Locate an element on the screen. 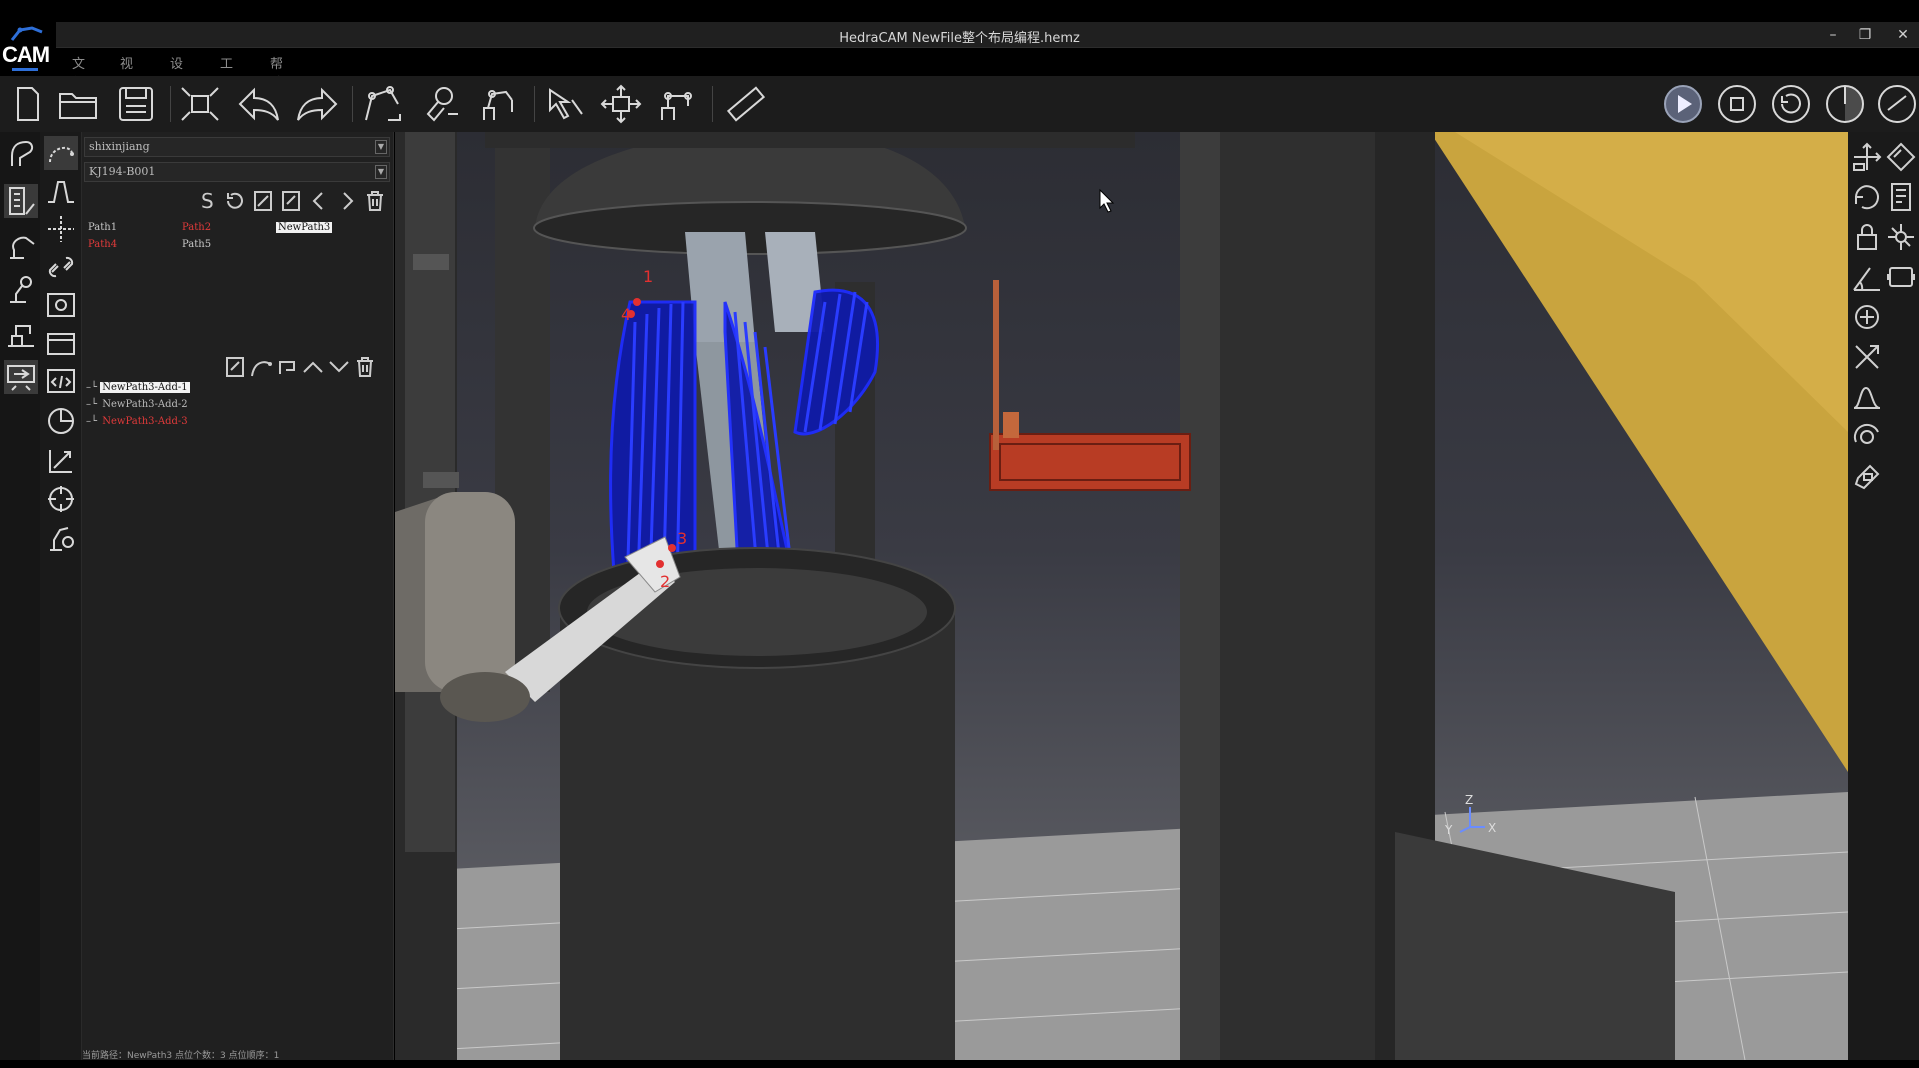 This screenshot has width=1919, height=1068. curve-edit-icon is located at coordinates (1867, 397).